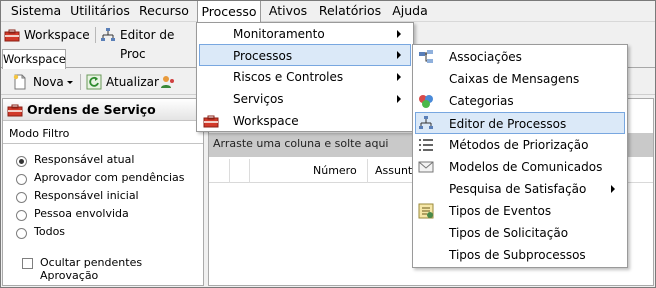 The width and height of the screenshot is (656, 288). I want to click on submenu-item-tipos-eventos: Tipos de Eventos, so click(520, 211).